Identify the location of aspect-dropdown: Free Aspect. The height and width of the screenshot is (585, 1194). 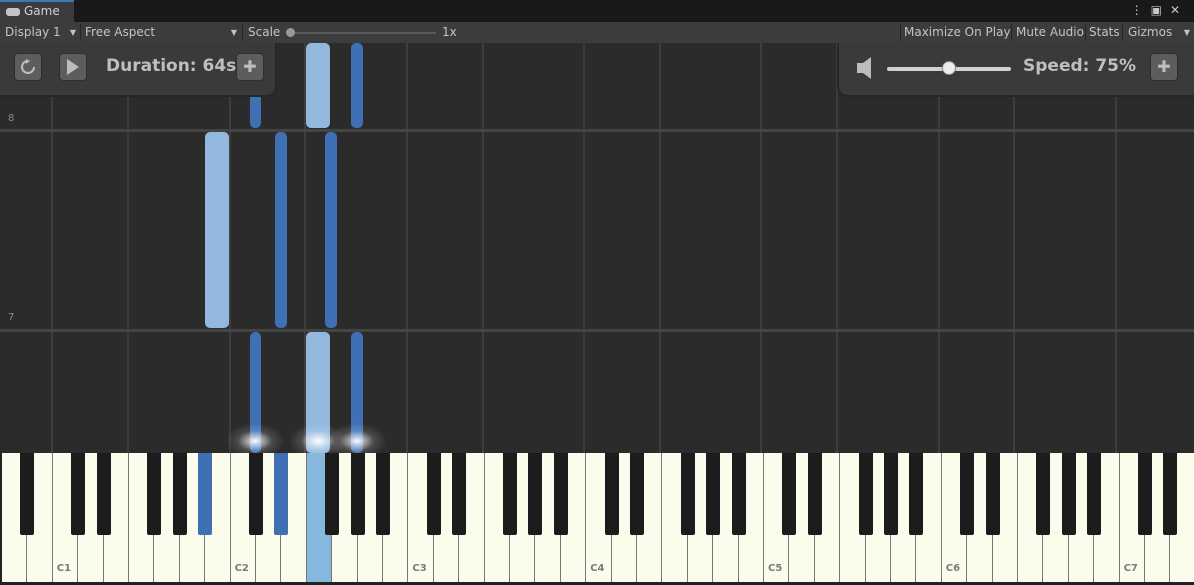
(161, 32).